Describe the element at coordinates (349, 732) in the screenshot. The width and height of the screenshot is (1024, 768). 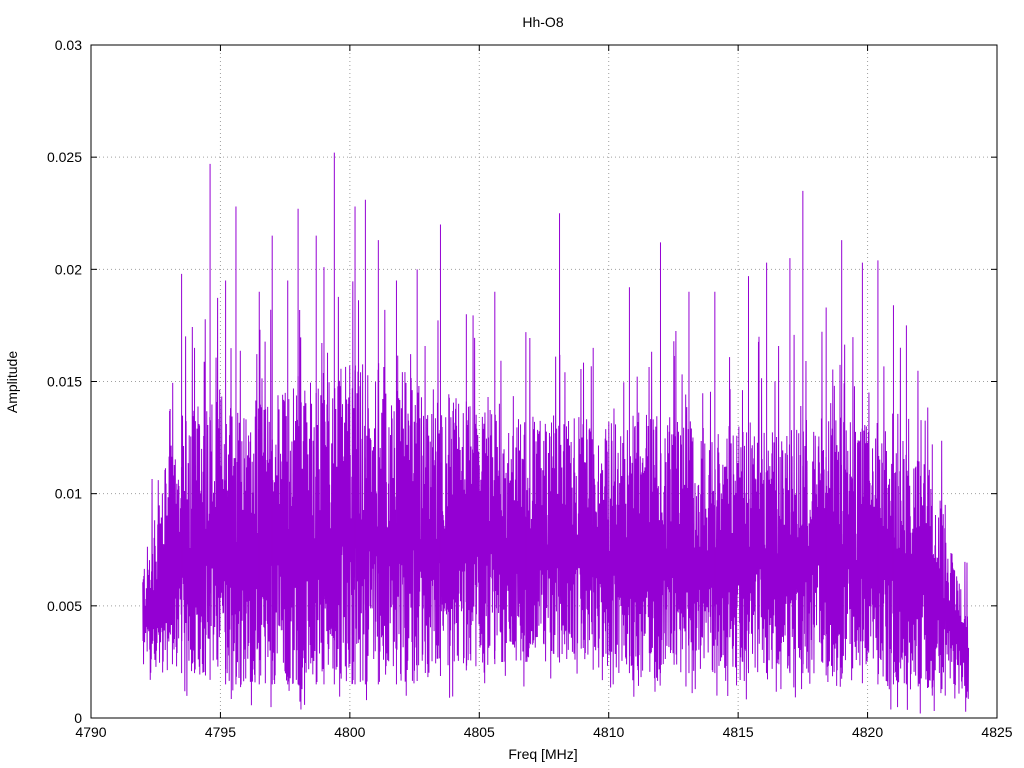
I see `x-tick-label: 4800` at that location.